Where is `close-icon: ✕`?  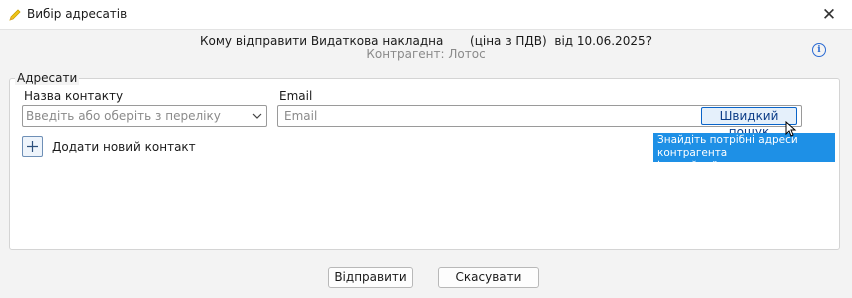 close-icon: ✕ is located at coordinates (829, 15).